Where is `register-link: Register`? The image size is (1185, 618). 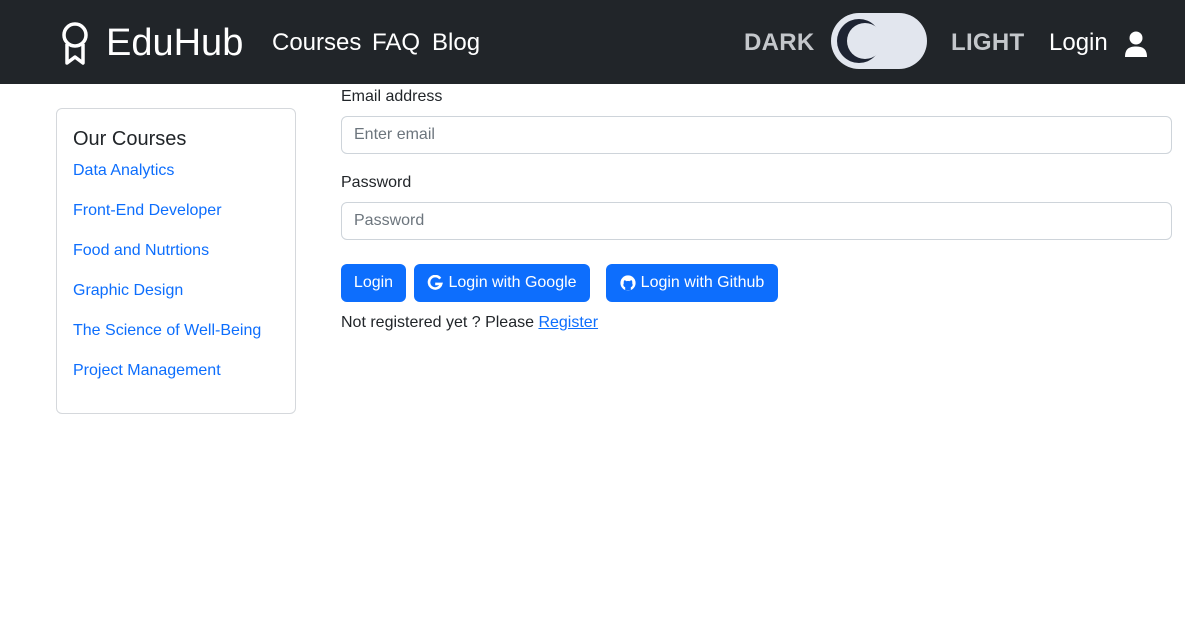 register-link: Register is located at coordinates (568, 322).